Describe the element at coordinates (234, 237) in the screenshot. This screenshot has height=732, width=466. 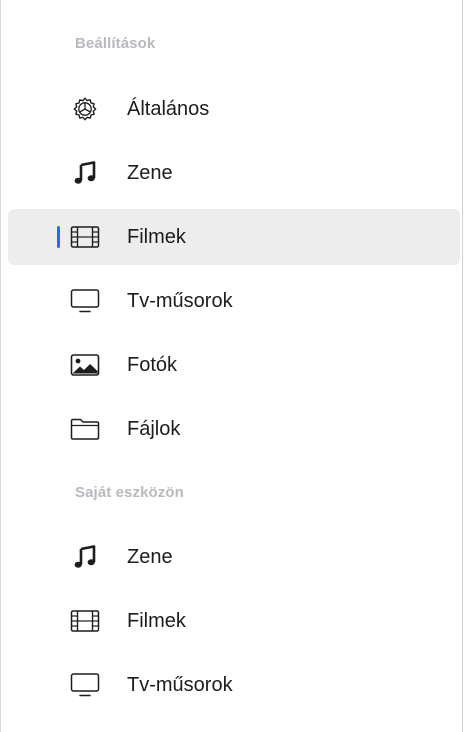
I see `sidebar-item-movies: Filmek` at that location.